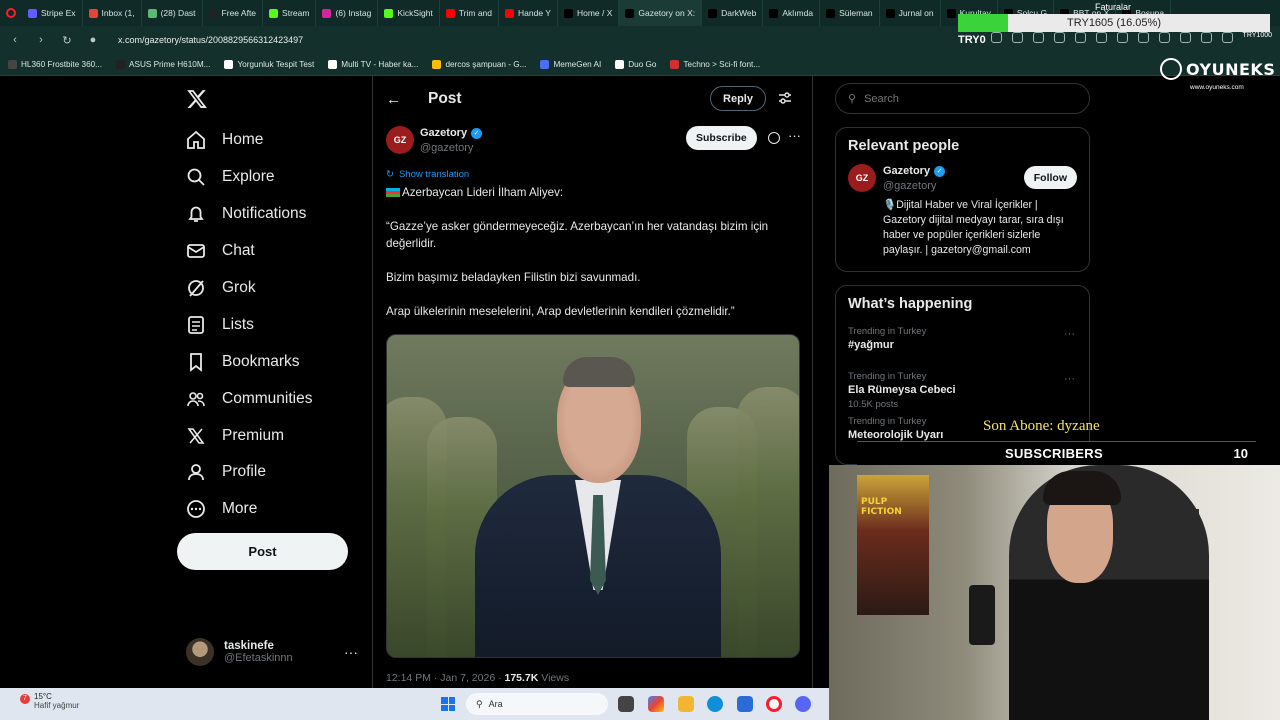  I want to click on file-explorer-icon, so click(686, 704).